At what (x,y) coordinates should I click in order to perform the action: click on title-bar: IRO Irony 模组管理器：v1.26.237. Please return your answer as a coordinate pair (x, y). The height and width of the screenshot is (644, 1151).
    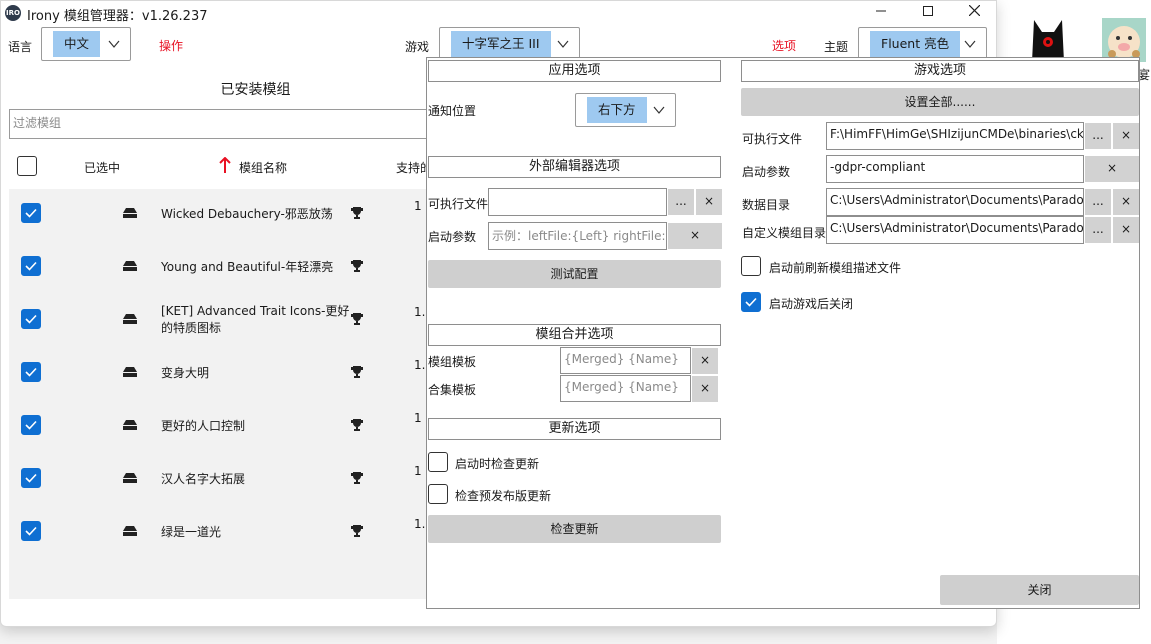
    Looking at the image, I should click on (498, 13).